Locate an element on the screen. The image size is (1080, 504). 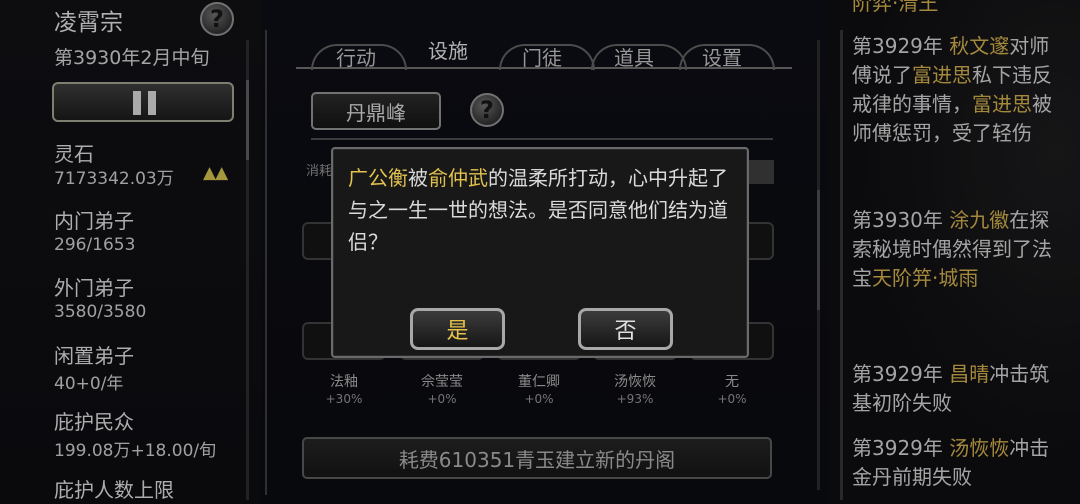
dialog-name: 俞仲武 is located at coordinates (458, 178).